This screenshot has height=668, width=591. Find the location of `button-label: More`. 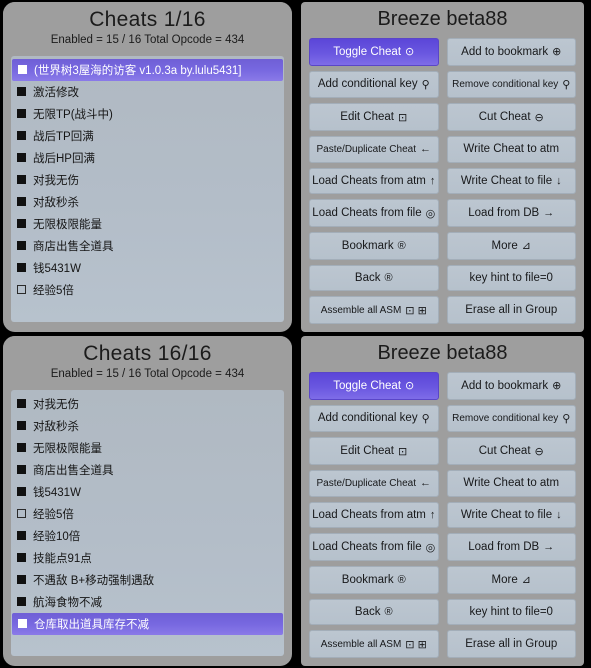

button-label: More is located at coordinates (504, 579).